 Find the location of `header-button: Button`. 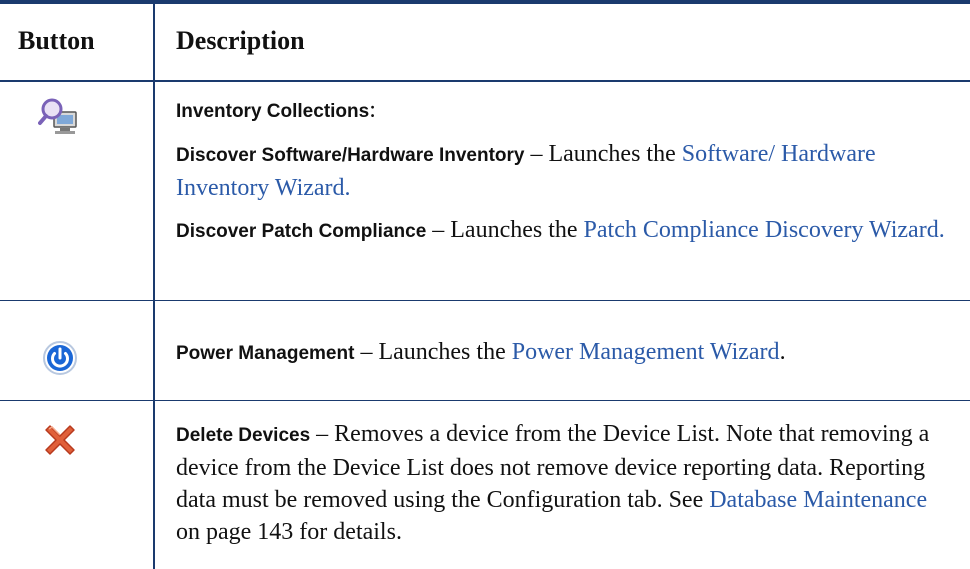

header-button: Button is located at coordinates (56, 40).